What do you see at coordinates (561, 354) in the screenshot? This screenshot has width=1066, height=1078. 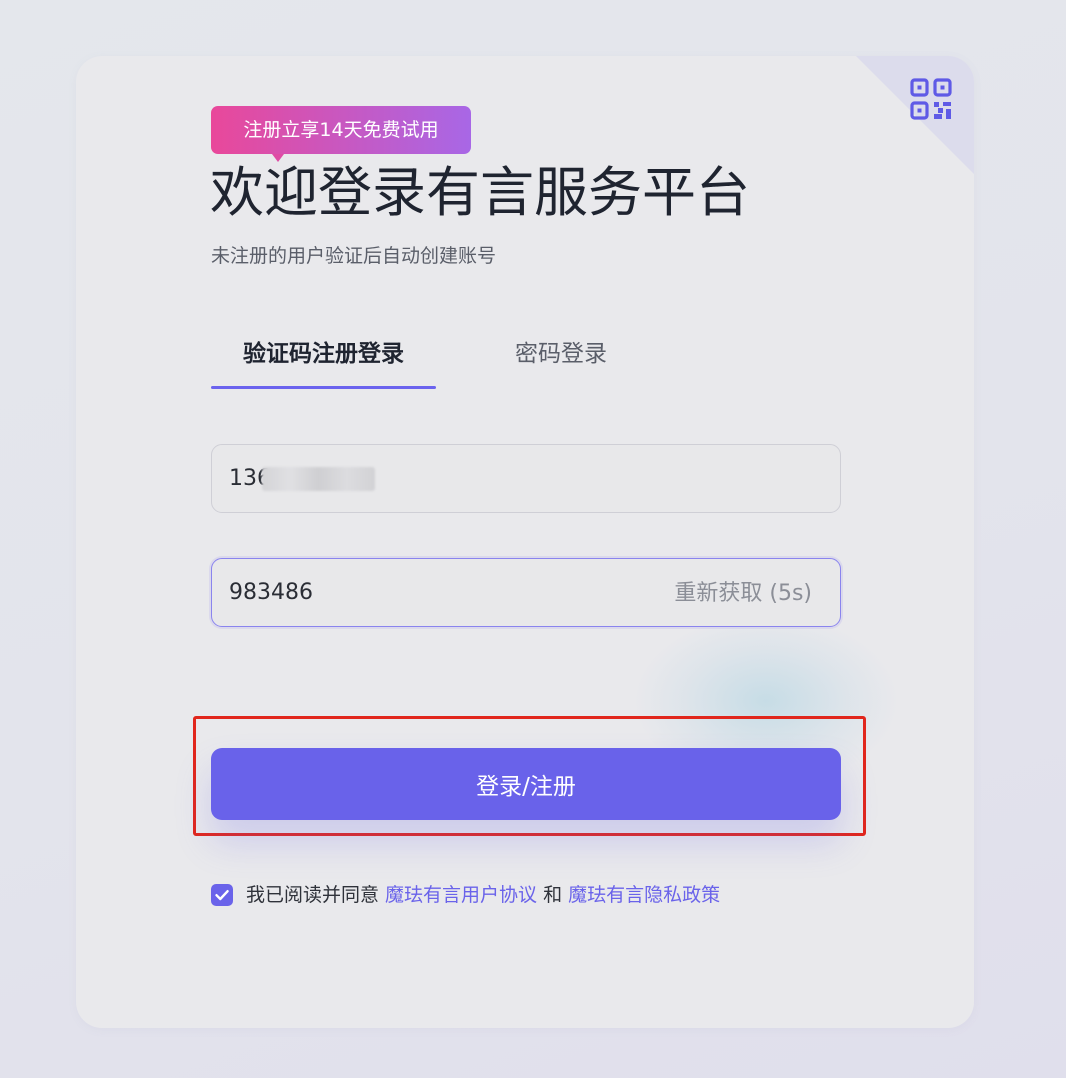 I see `tab-password-login: 密码登录` at bounding box center [561, 354].